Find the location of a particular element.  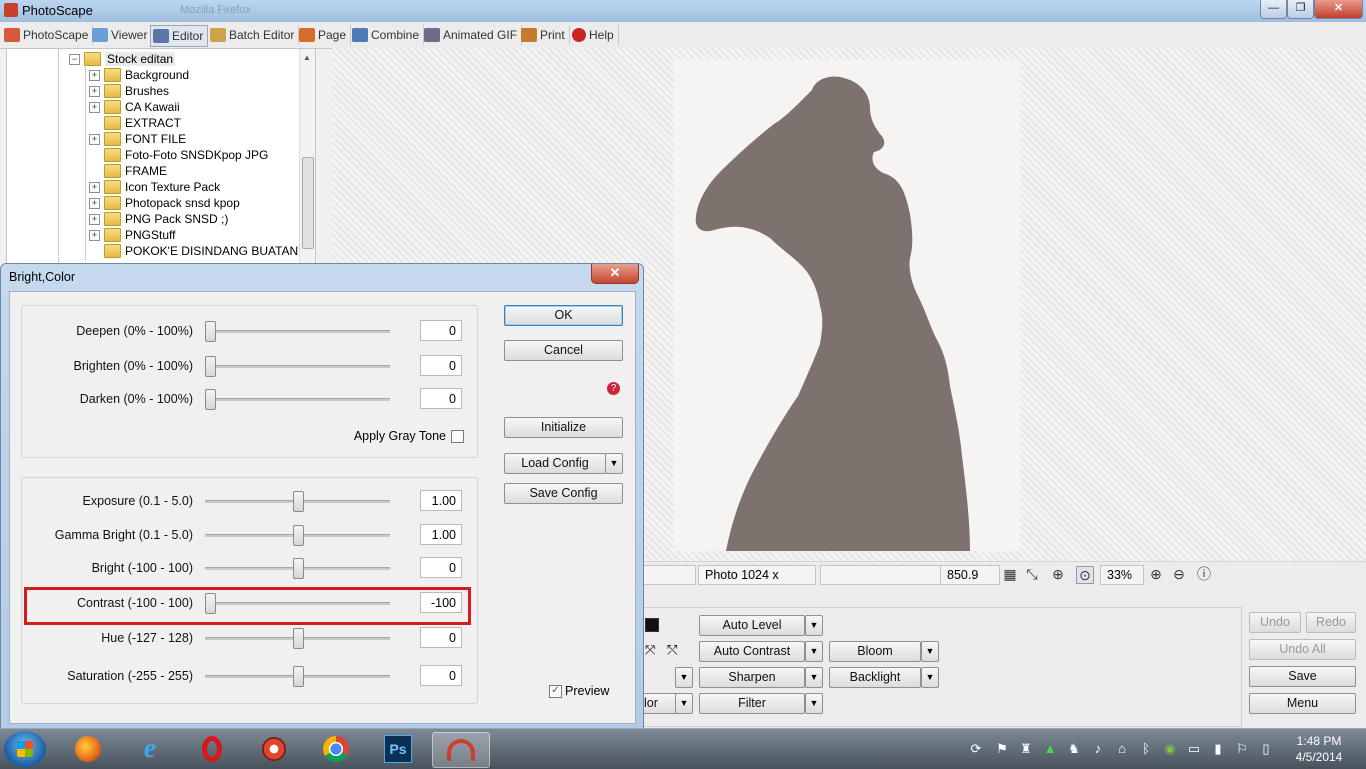

close-button: ✕ is located at coordinates (1338, 9).